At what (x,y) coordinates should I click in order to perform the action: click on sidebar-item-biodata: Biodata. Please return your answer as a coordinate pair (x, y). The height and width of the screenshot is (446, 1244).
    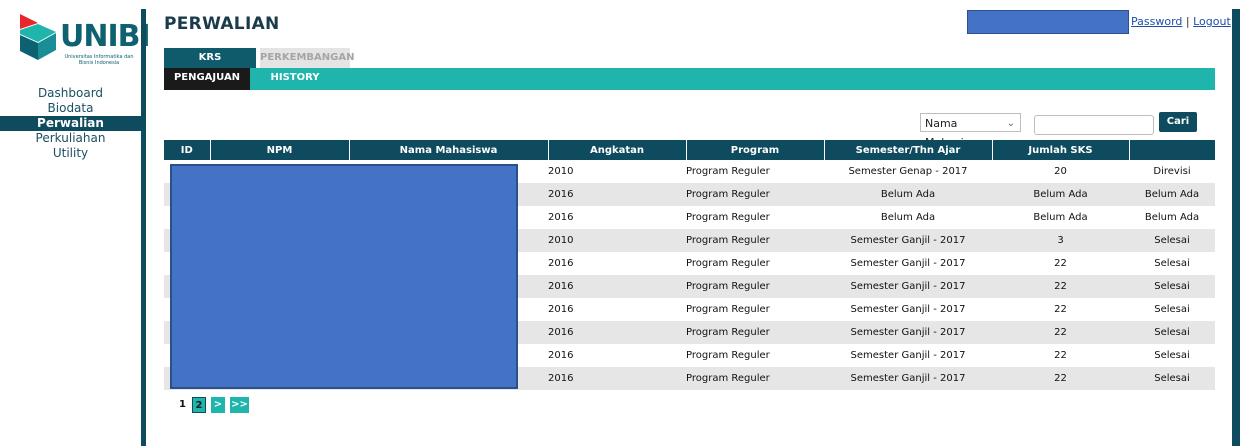
    Looking at the image, I should click on (70, 108).